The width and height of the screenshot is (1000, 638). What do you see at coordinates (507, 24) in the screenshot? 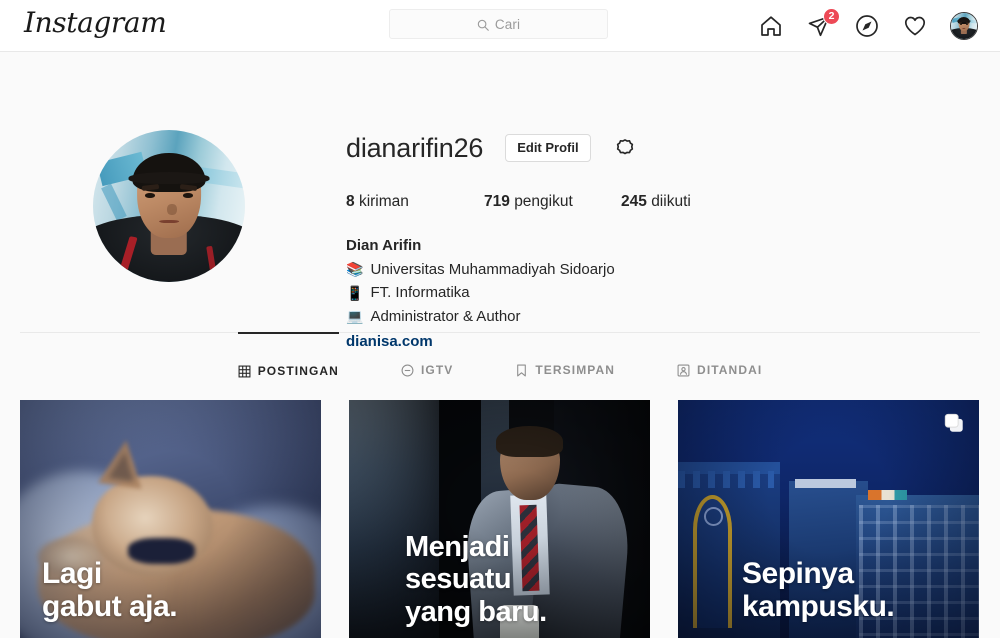
I see `search-placeholder: Cari` at bounding box center [507, 24].